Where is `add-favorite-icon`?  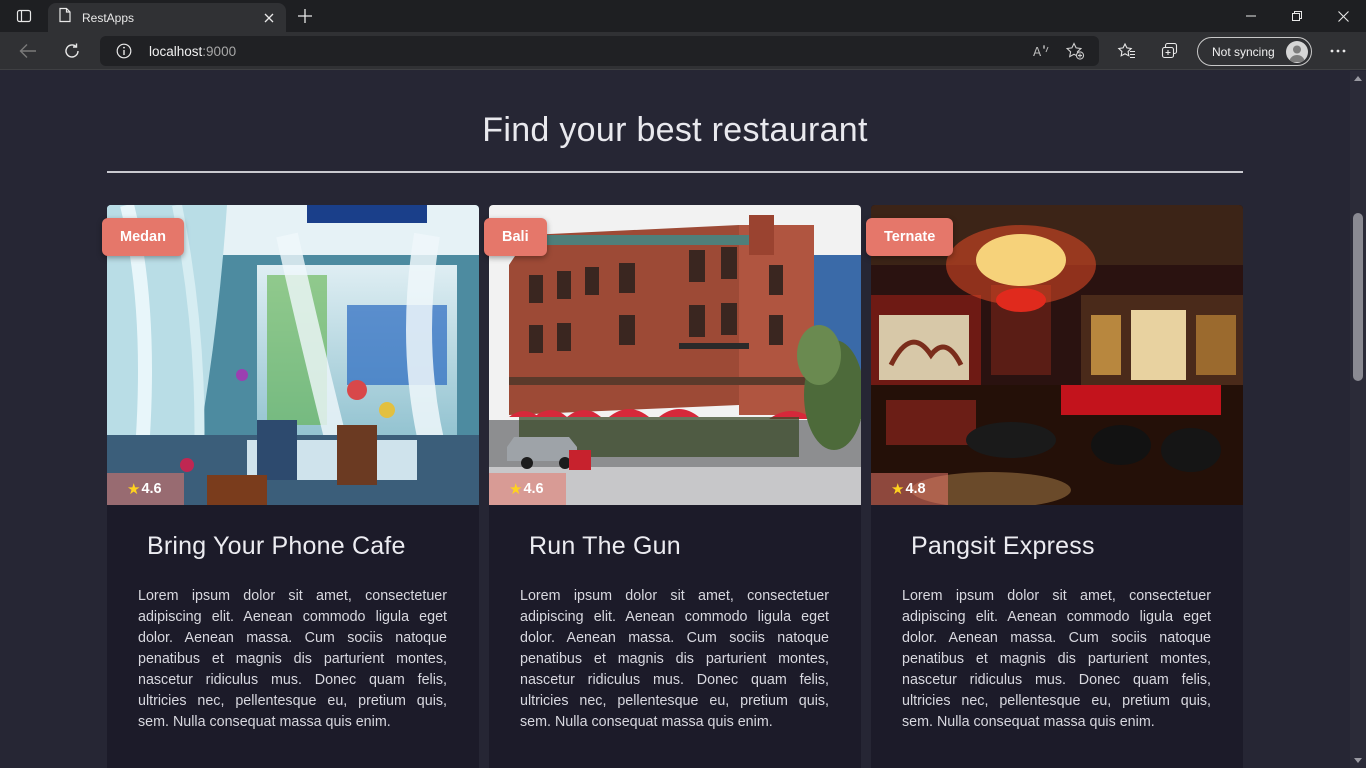 add-favorite-icon is located at coordinates (1075, 51).